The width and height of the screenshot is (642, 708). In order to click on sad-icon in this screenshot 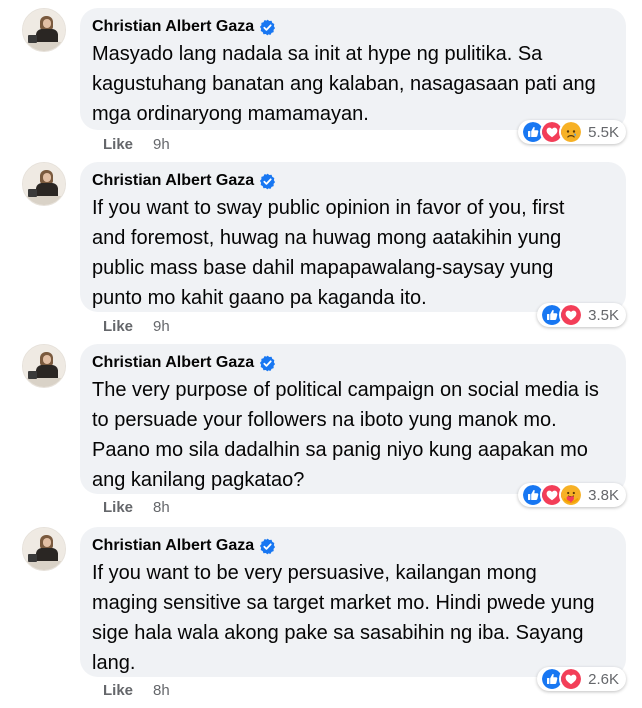, I will do `click(571, 132)`.